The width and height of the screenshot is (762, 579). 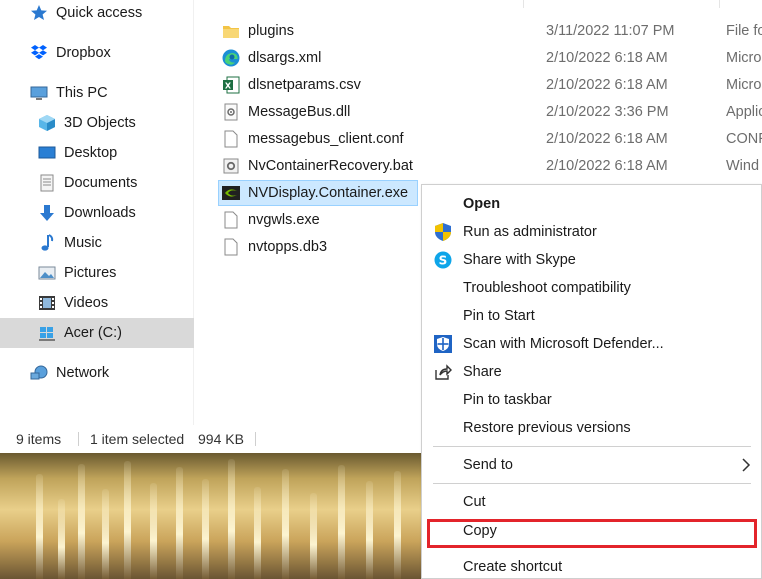 I want to click on menu-item-share-with-skype: S Share with Skype, so click(x=591, y=260).